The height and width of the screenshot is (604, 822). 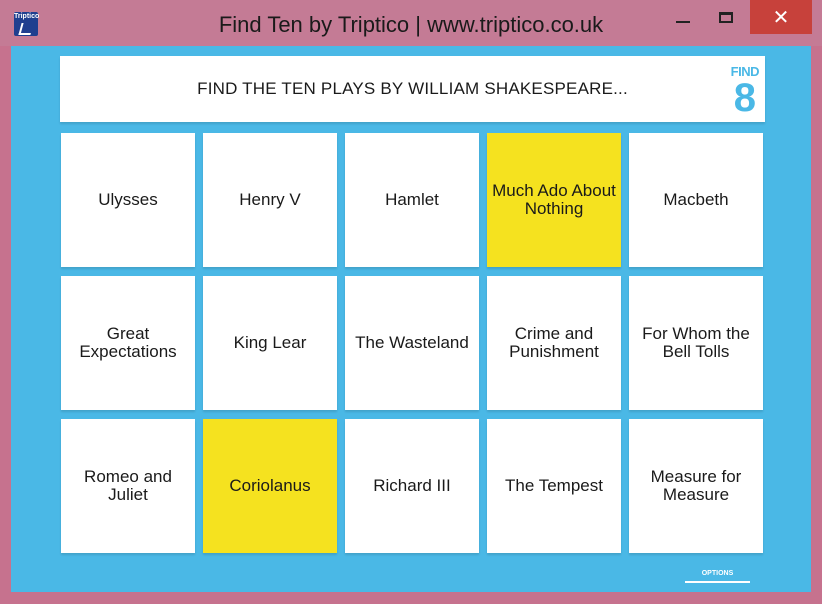 I want to click on close-button: ✕, so click(x=781, y=17).